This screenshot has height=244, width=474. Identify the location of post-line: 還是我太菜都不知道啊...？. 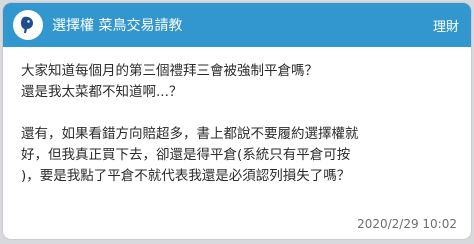
(102, 92).